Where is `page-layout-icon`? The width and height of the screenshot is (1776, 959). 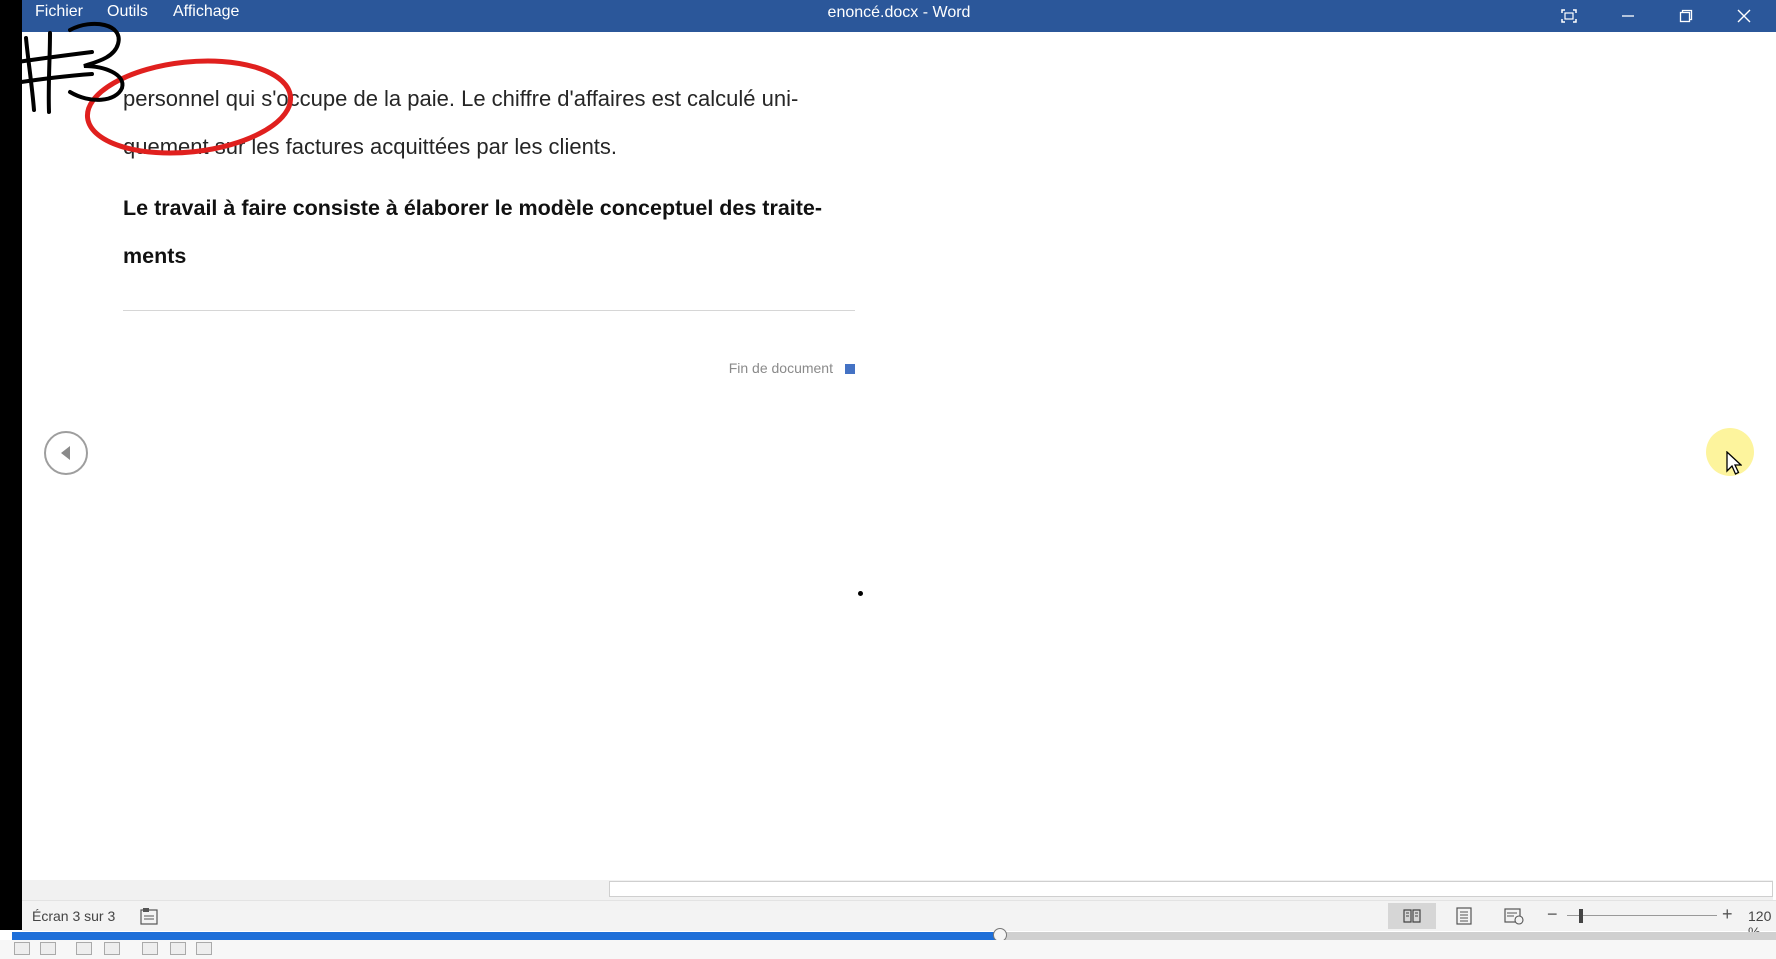 page-layout-icon is located at coordinates (149, 916).